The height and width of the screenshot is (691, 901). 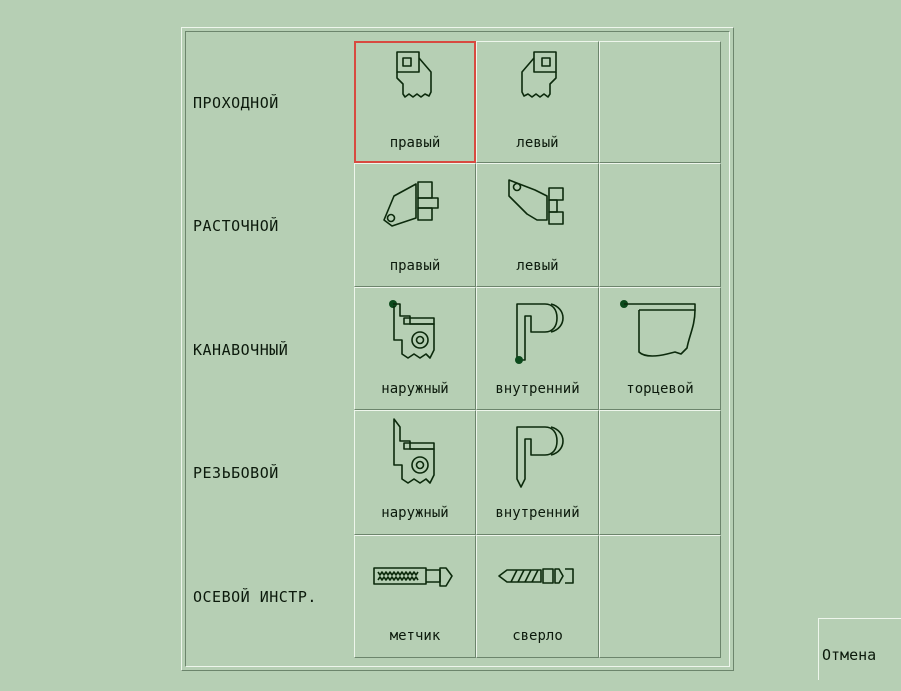 What do you see at coordinates (537, 636) in the screenshot?
I see `tool-label: сверло` at bounding box center [537, 636].